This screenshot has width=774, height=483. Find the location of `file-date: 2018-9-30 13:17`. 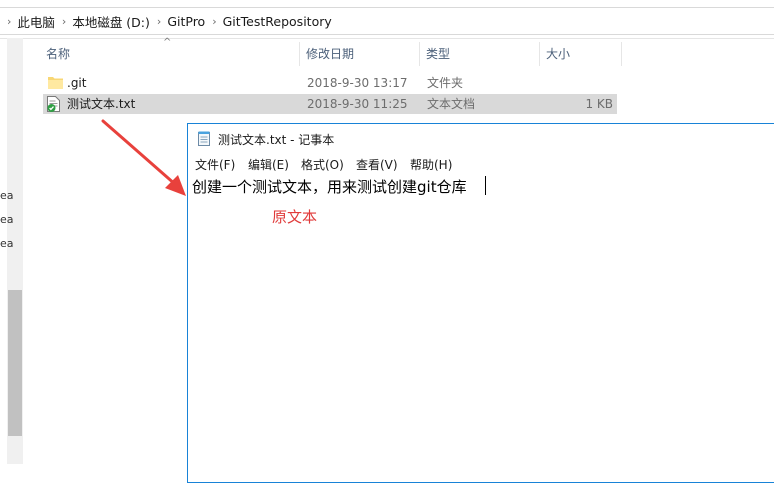

file-date: 2018-9-30 13:17 is located at coordinates (357, 83).